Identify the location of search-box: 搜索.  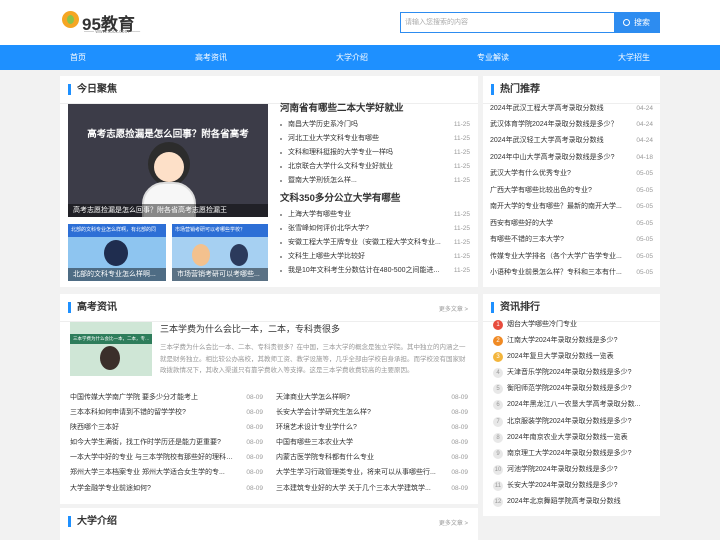
(530, 22).